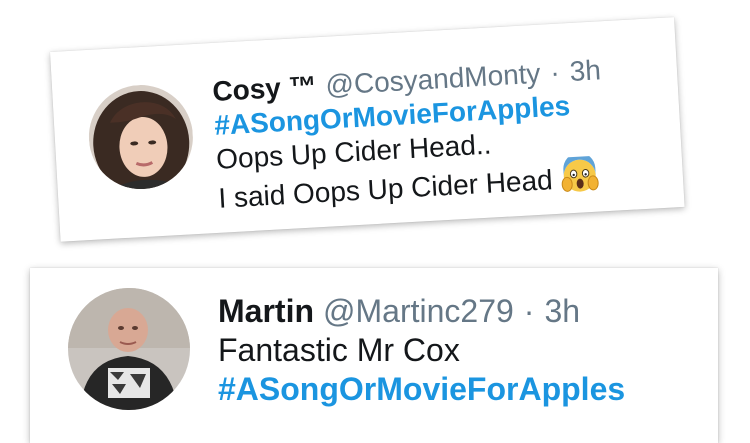 The height and width of the screenshot is (443, 750). I want to click on tweet-text-line-1: Fantastic Mr Cox, so click(339, 350).